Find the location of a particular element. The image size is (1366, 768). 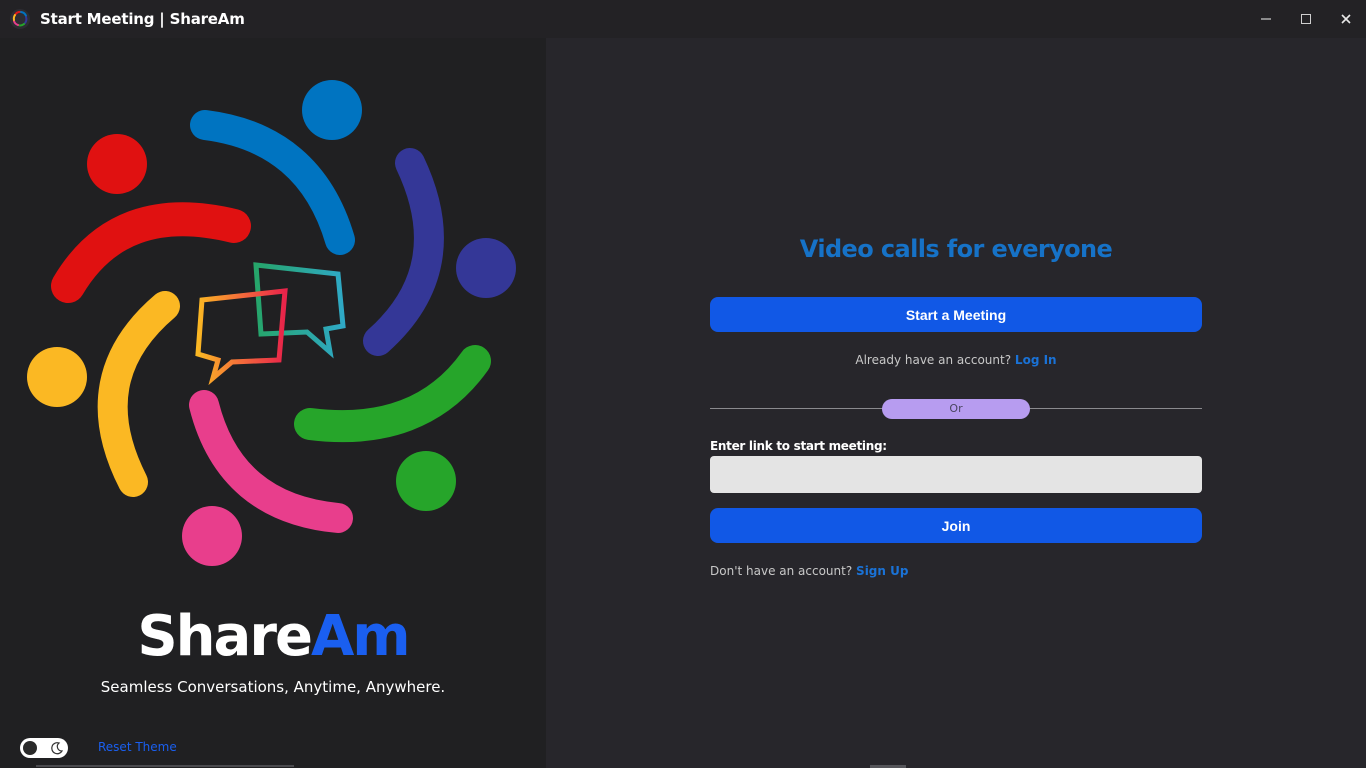

brand-part-am: Am is located at coordinates (360, 636).